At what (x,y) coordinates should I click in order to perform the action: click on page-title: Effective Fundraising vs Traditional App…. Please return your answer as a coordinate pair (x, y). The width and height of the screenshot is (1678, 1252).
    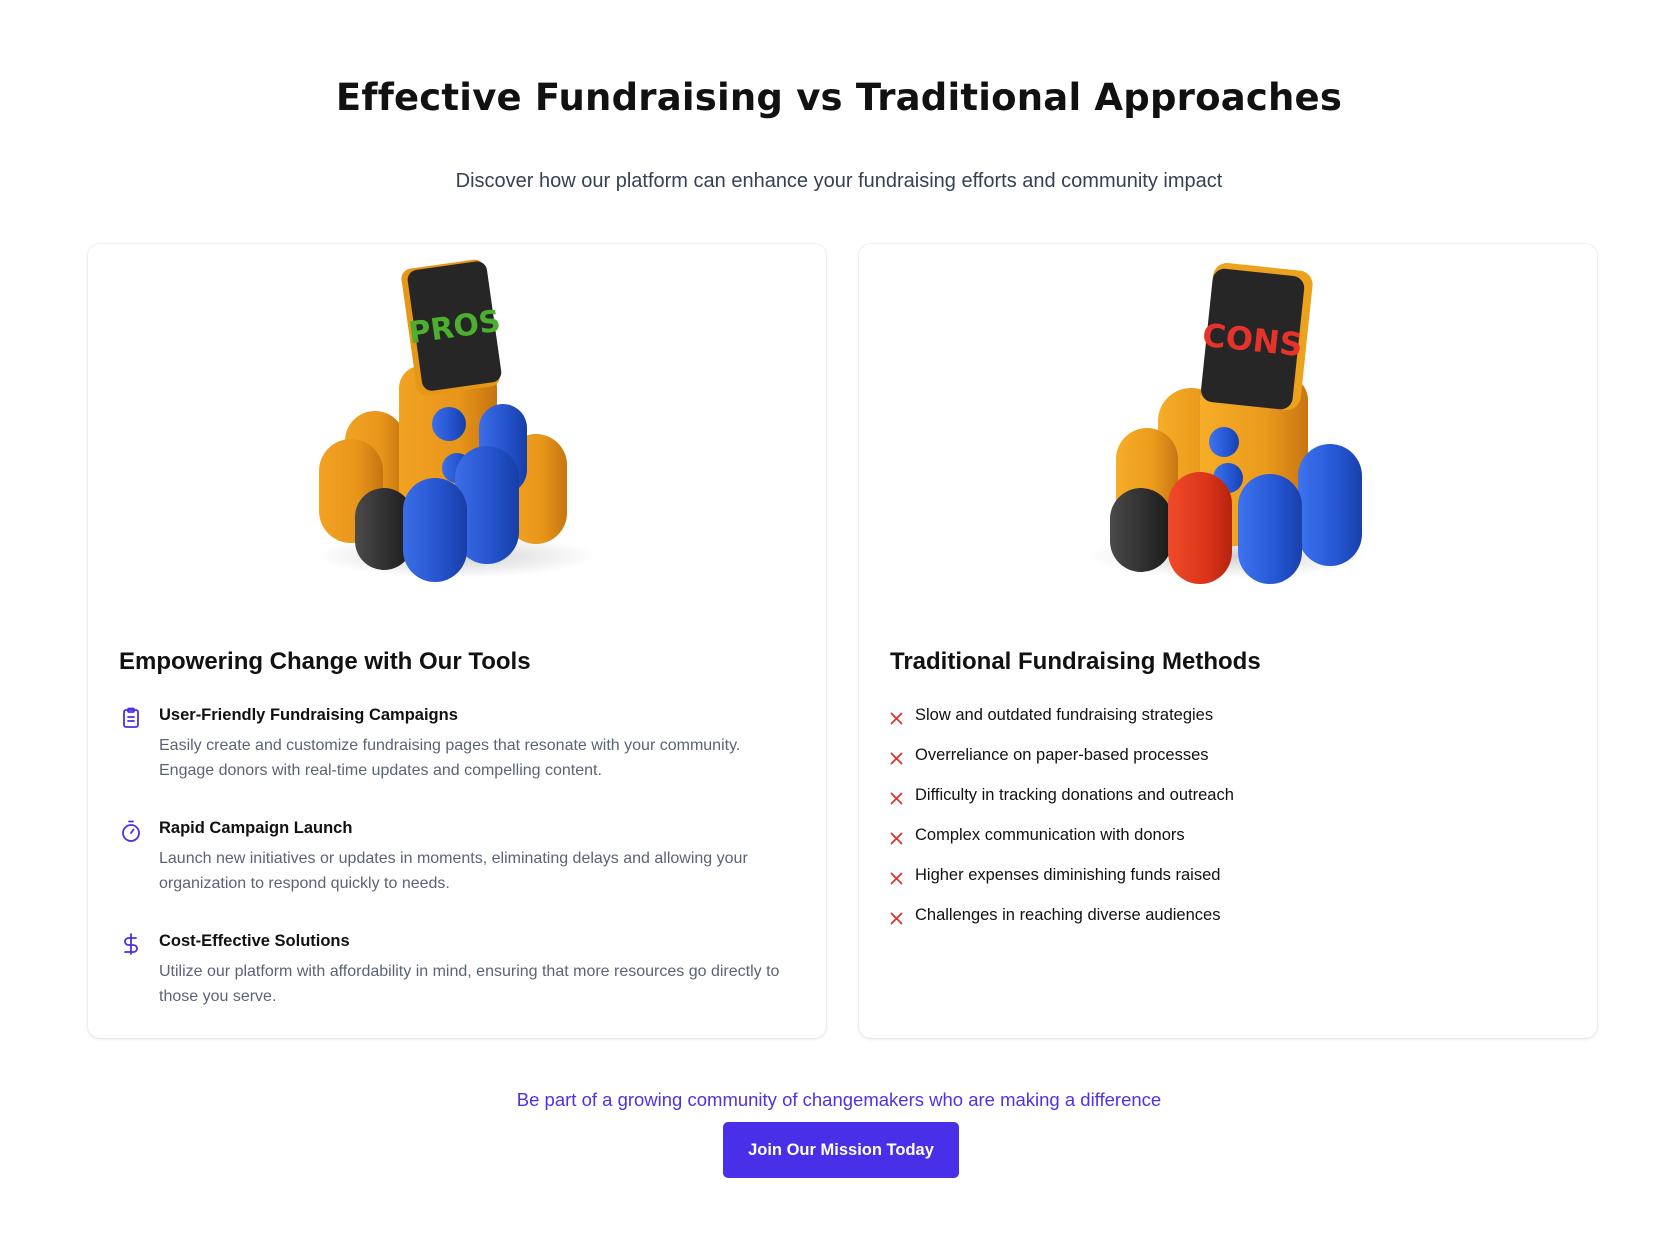
    Looking at the image, I should click on (839, 97).